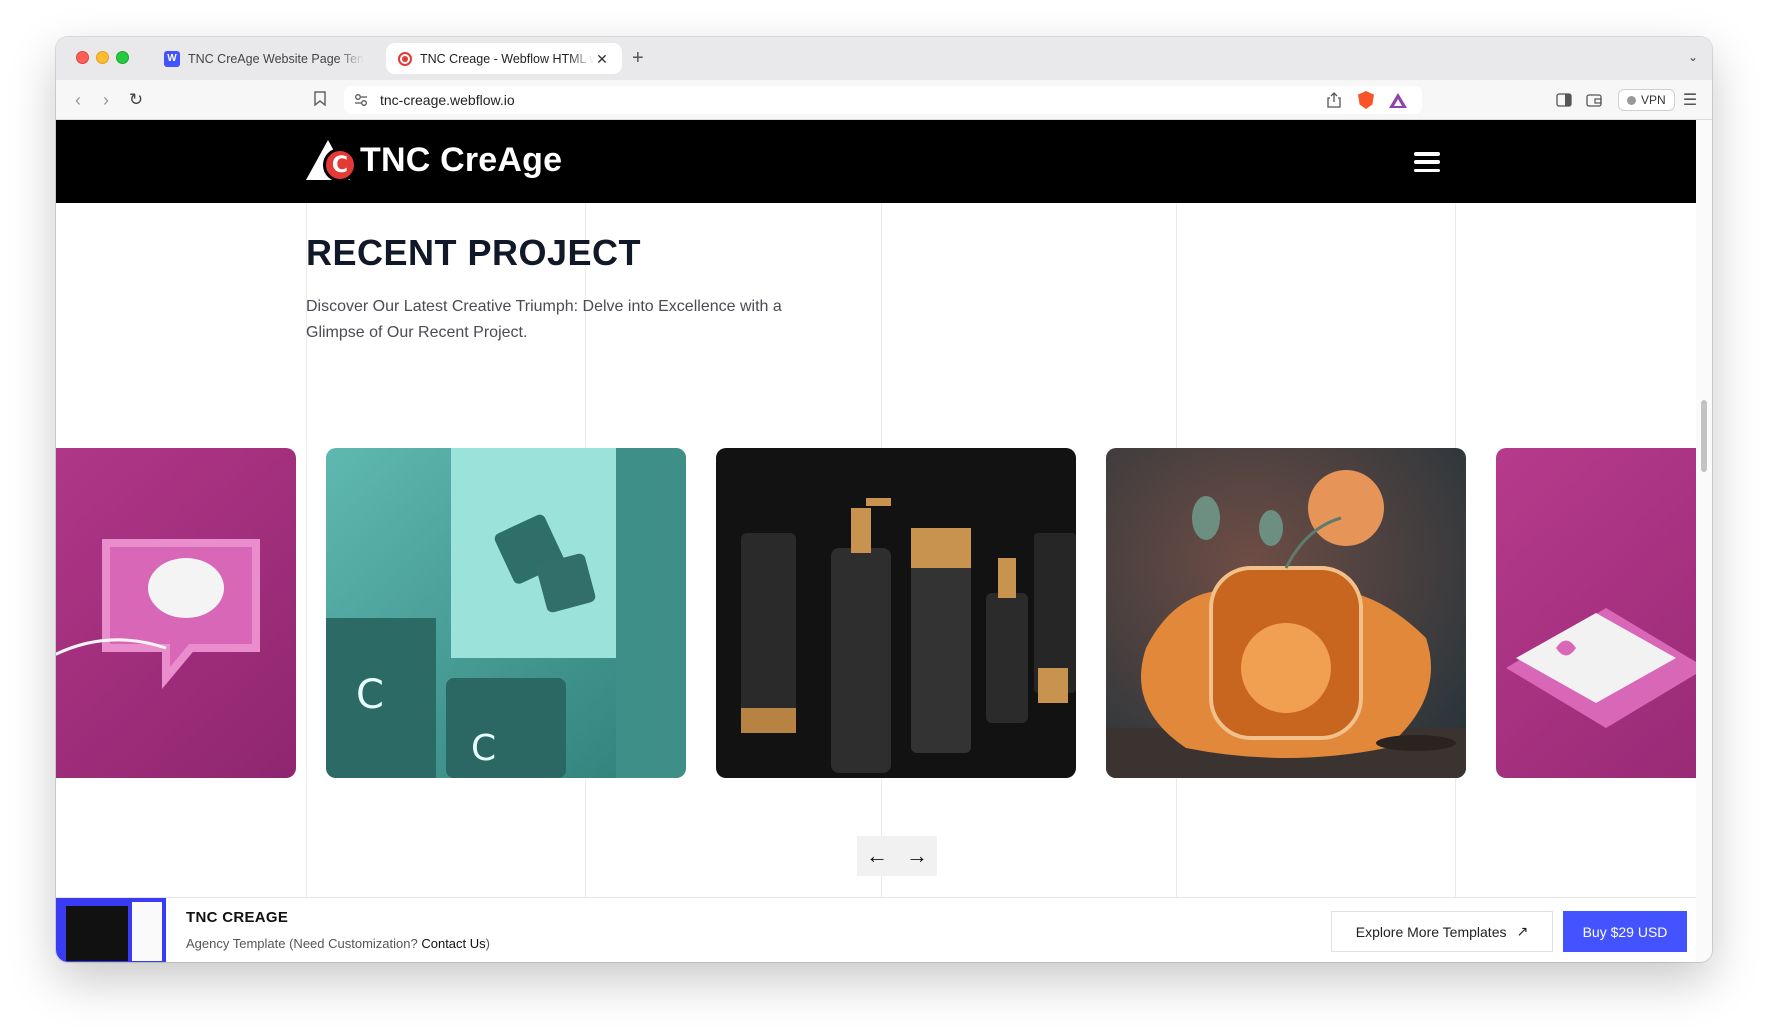  What do you see at coordinates (332, 161) in the screenshot?
I see `logo-mark-icon: C` at bounding box center [332, 161].